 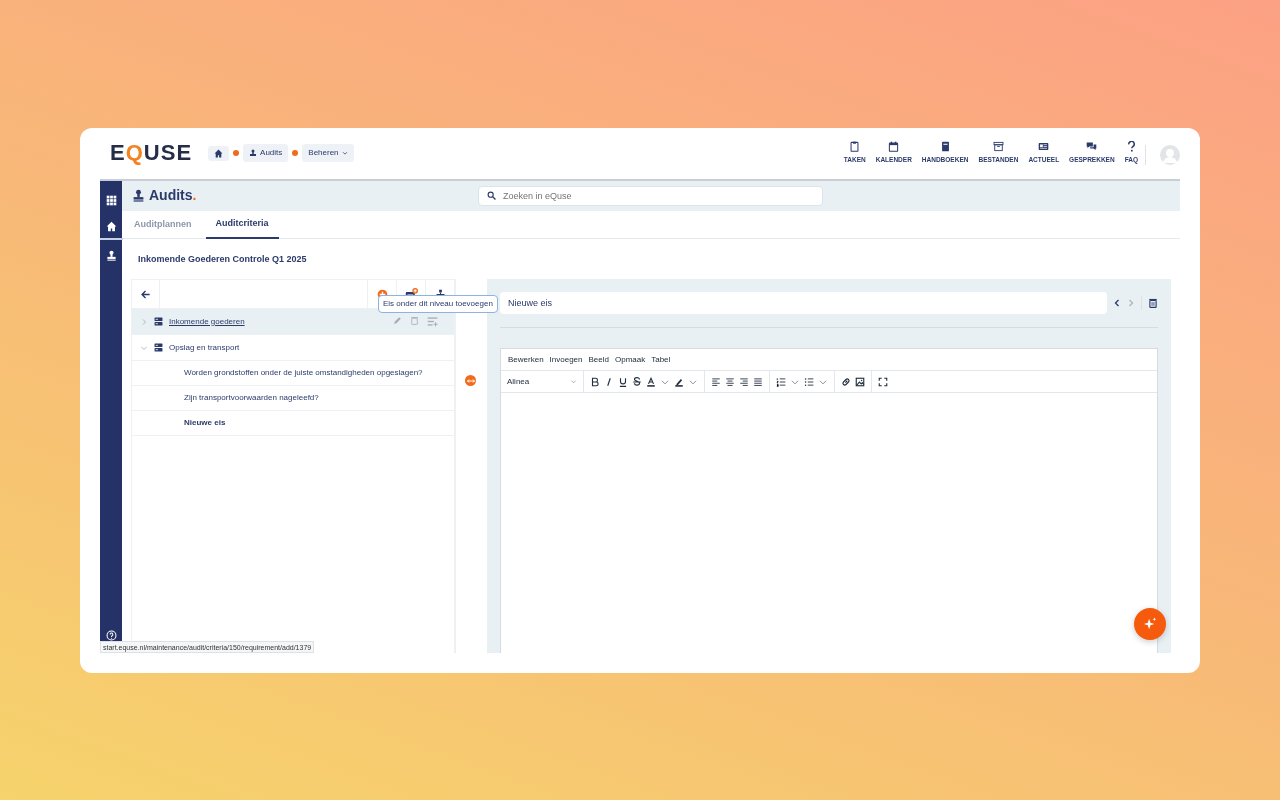 I want to click on clipboard-icon, so click(x=855, y=147).